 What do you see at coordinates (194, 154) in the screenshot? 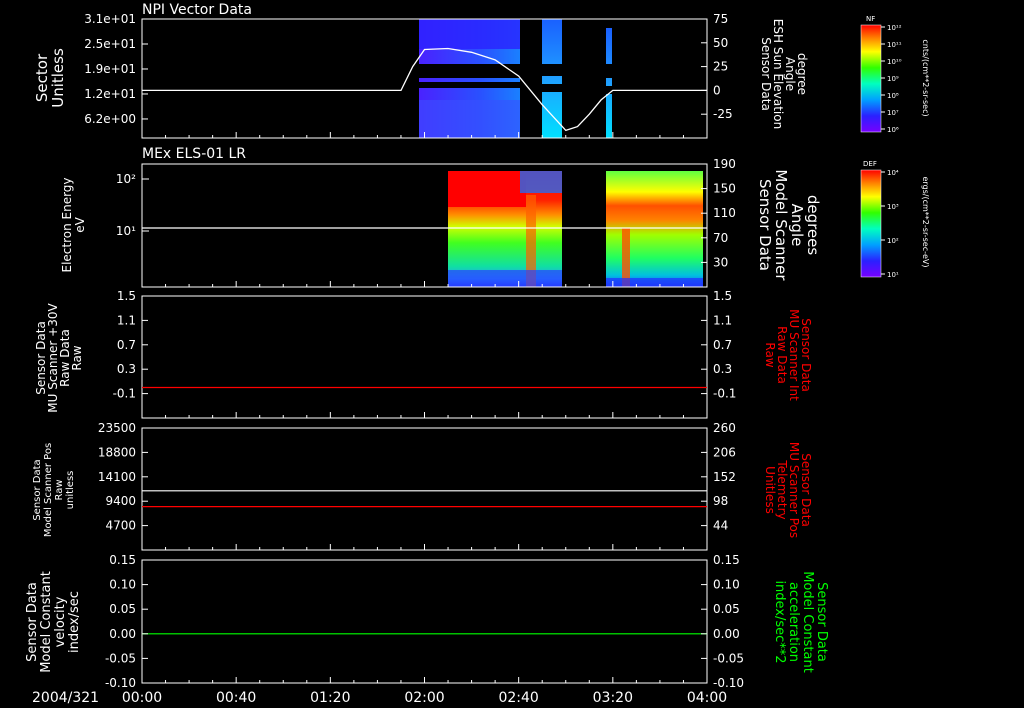
I see `panel-title-els: MEx ELS-01 LR` at bounding box center [194, 154].